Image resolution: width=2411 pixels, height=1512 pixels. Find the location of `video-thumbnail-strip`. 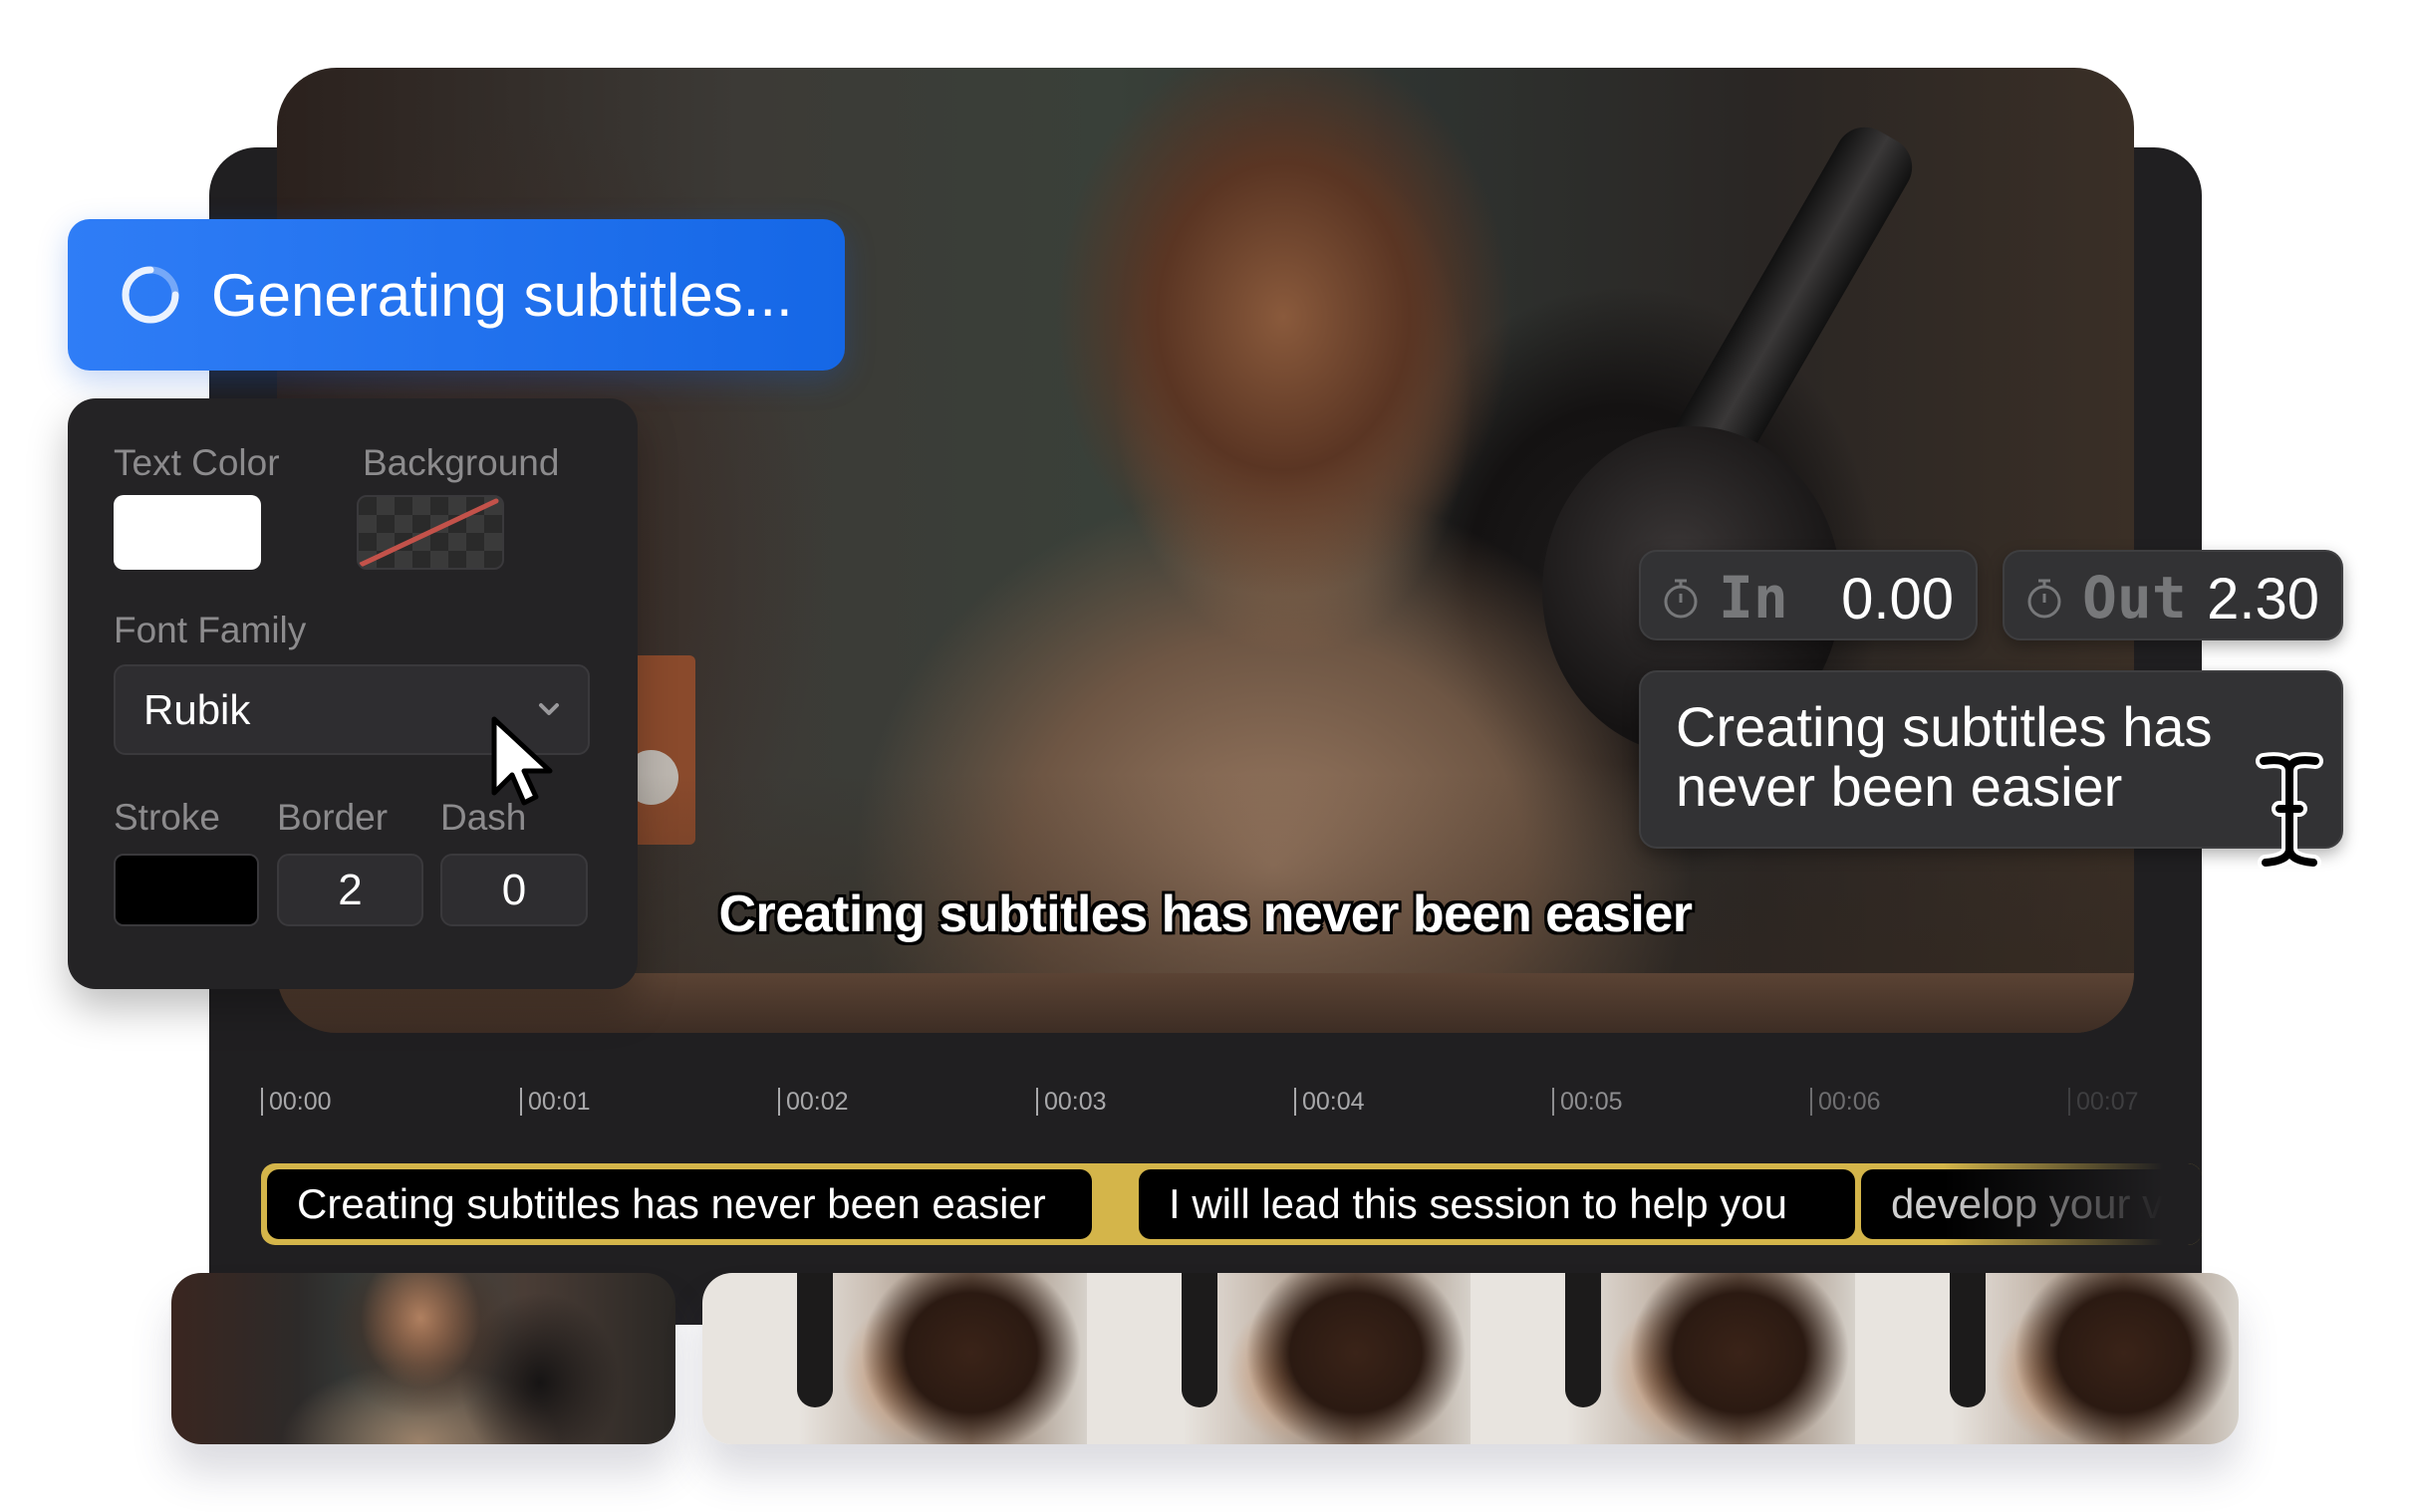

video-thumbnail-strip is located at coordinates (1470, 1358).